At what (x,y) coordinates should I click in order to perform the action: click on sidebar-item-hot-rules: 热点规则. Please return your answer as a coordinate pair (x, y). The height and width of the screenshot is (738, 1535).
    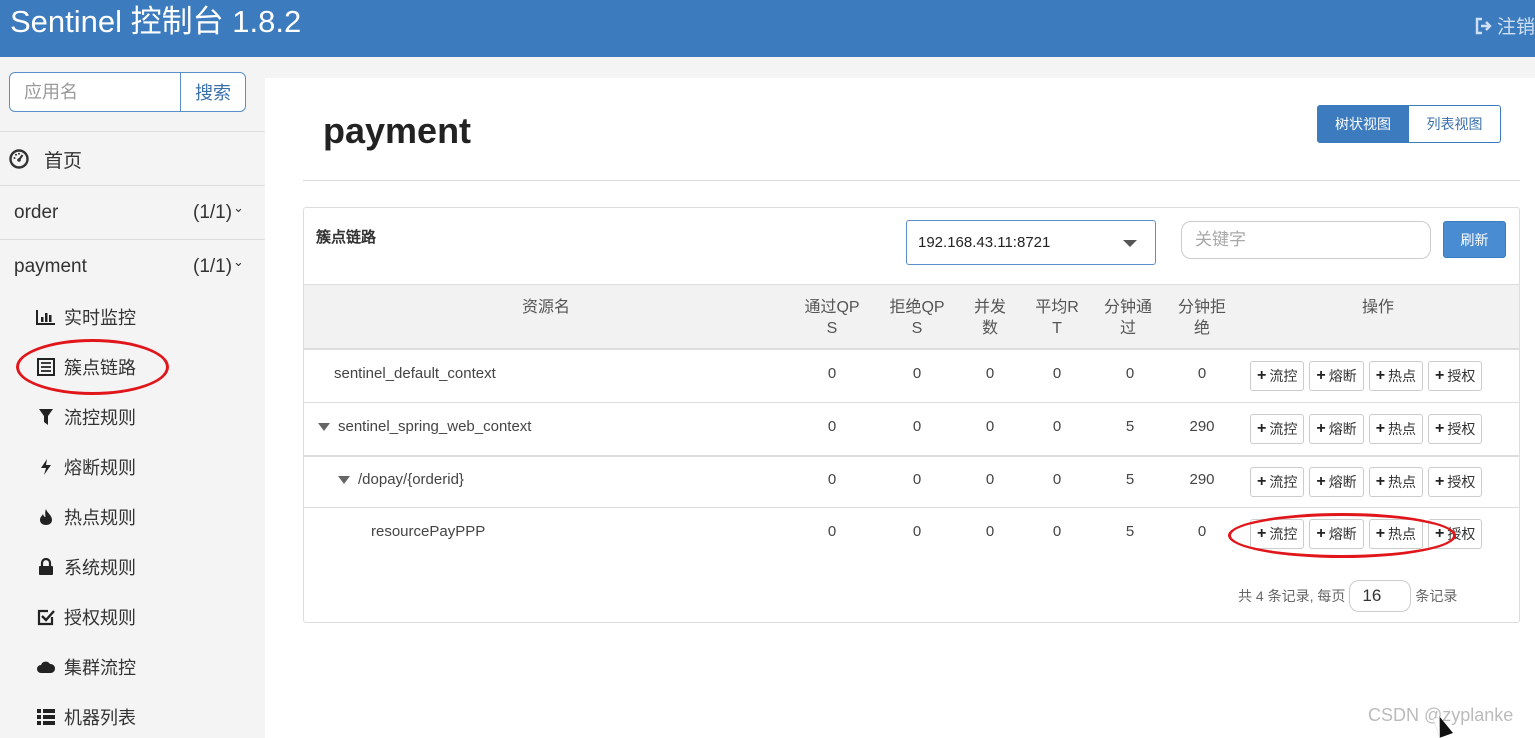
    Looking at the image, I should click on (132, 517).